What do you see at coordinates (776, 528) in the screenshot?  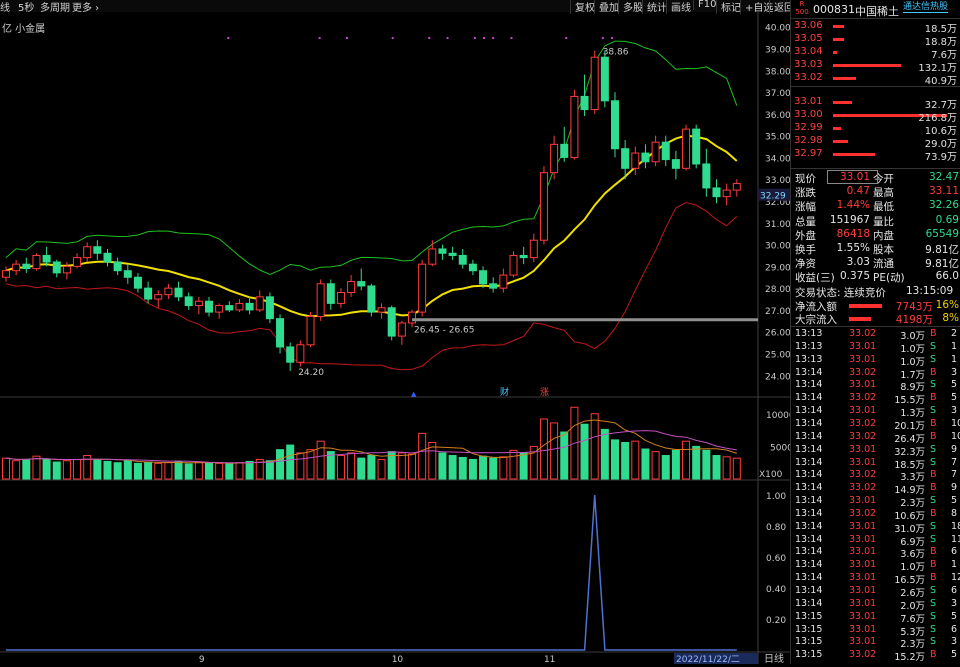 I see `osc-axis-label: 0.80` at bounding box center [776, 528].